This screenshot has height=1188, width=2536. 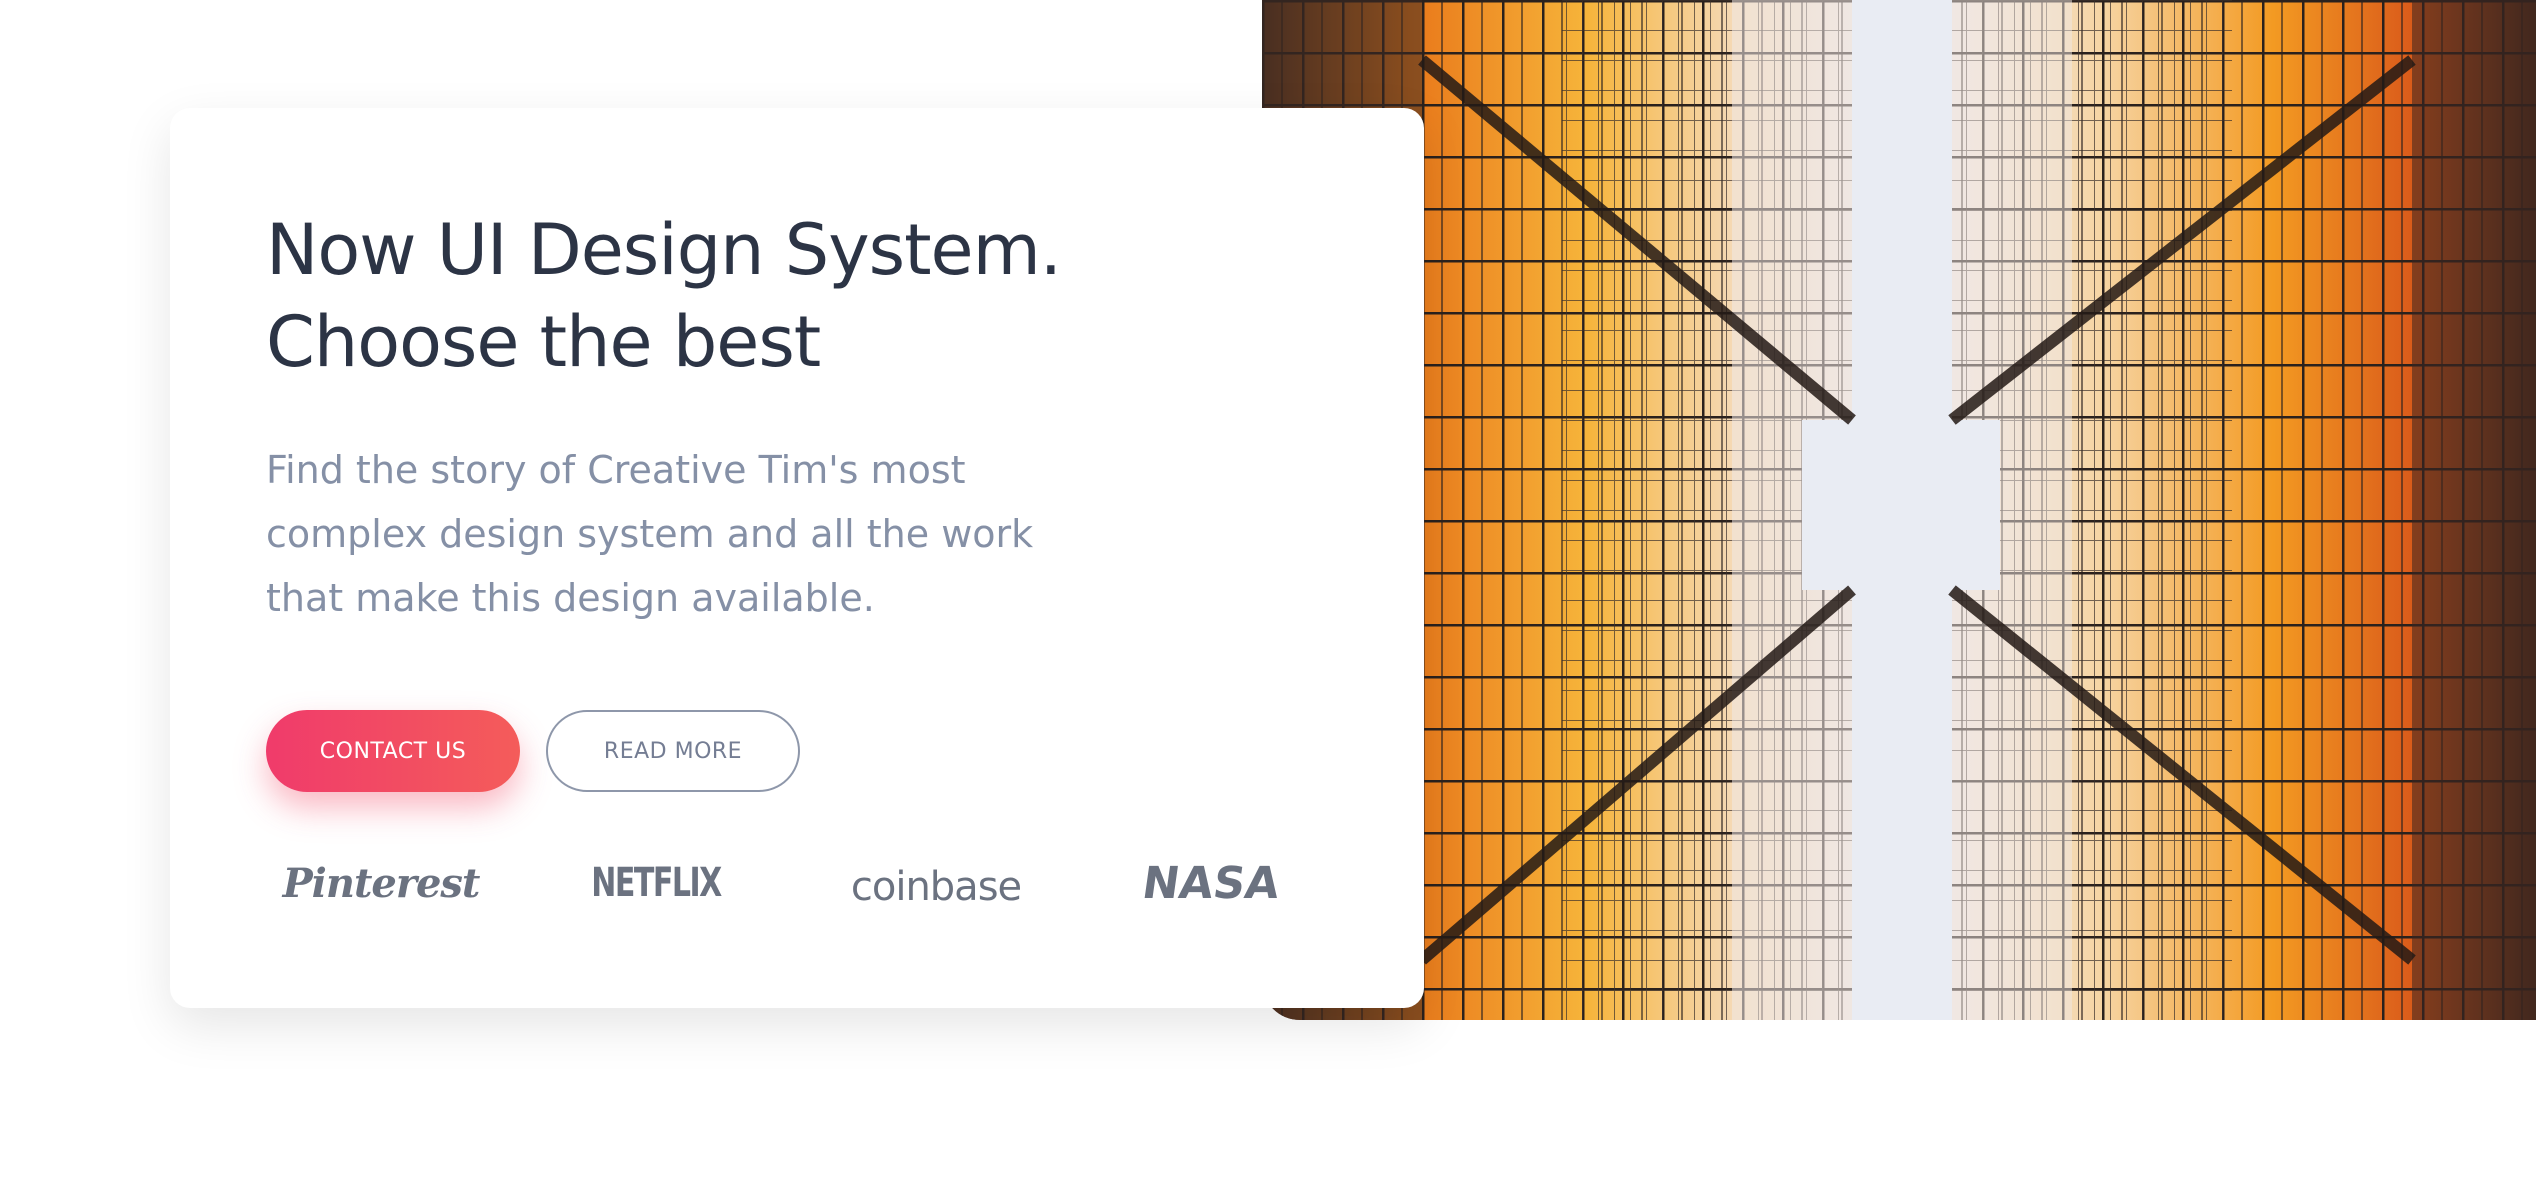 I want to click on hero-description-line-1: Find the story of Creative Tim's most, so click(x=616, y=470).